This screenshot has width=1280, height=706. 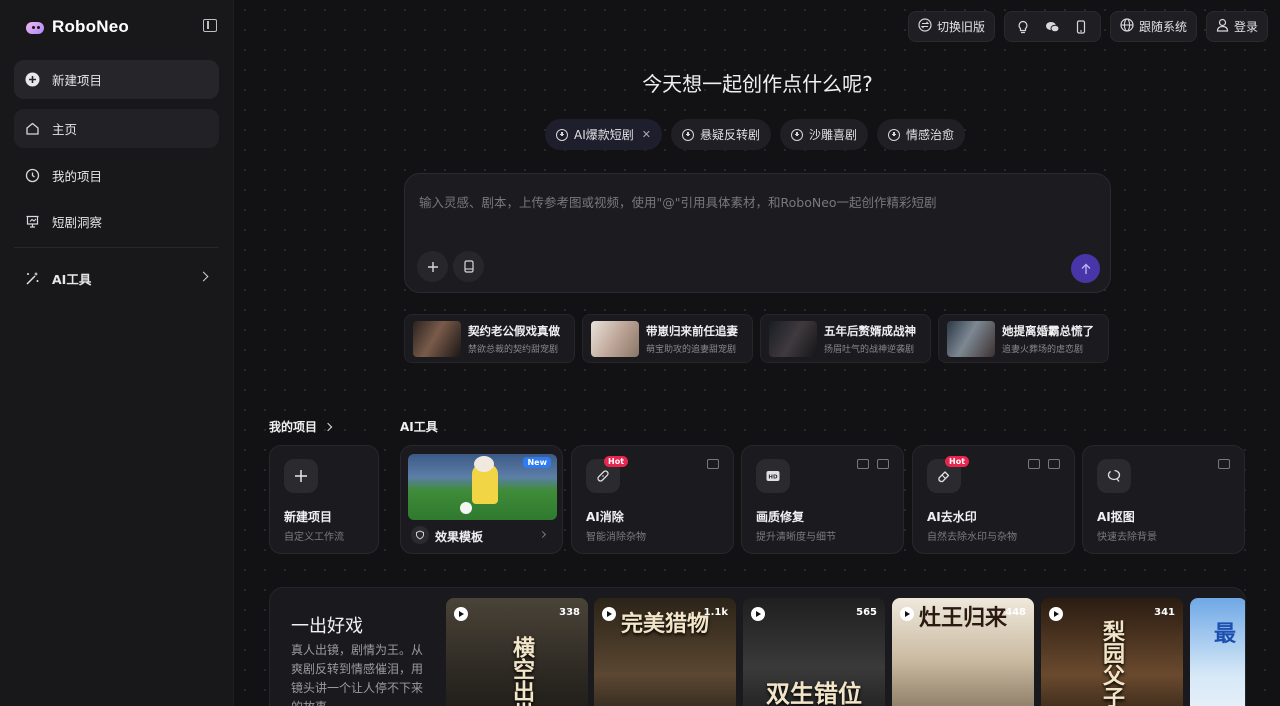 I want to click on svg-text: HD, so click(x=773, y=478).